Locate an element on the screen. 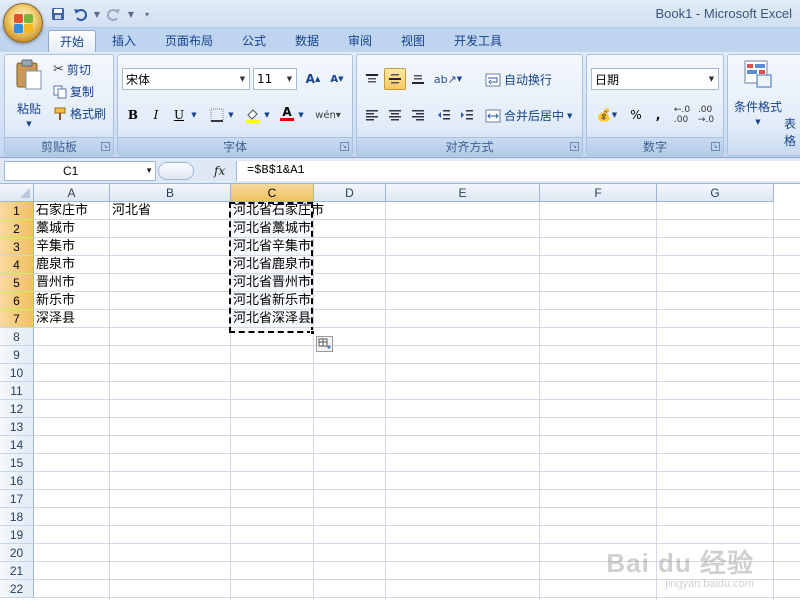 This screenshot has width=800, height=600. grow-font-icon: A ▲ is located at coordinates (313, 79).